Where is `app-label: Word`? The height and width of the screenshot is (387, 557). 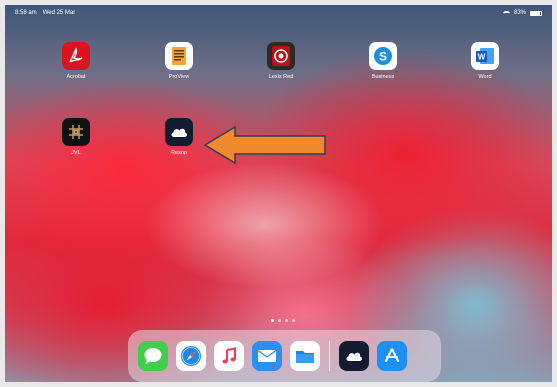
app-label: Word is located at coordinates (485, 77).